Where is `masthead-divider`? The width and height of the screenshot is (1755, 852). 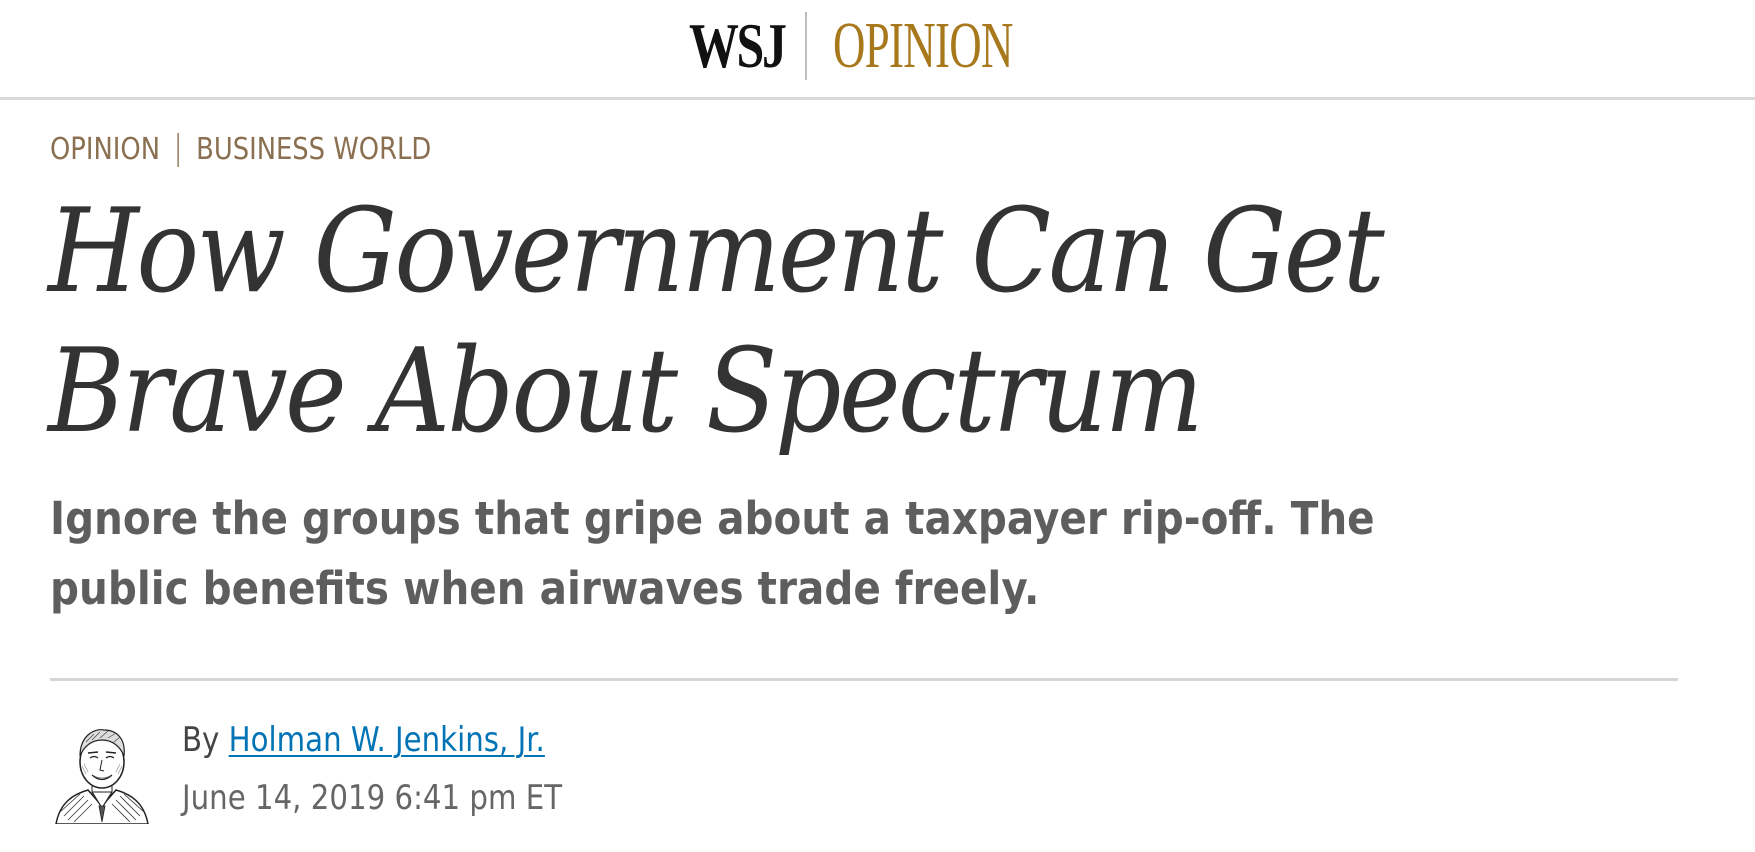 masthead-divider is located at coordinates (805, 46).